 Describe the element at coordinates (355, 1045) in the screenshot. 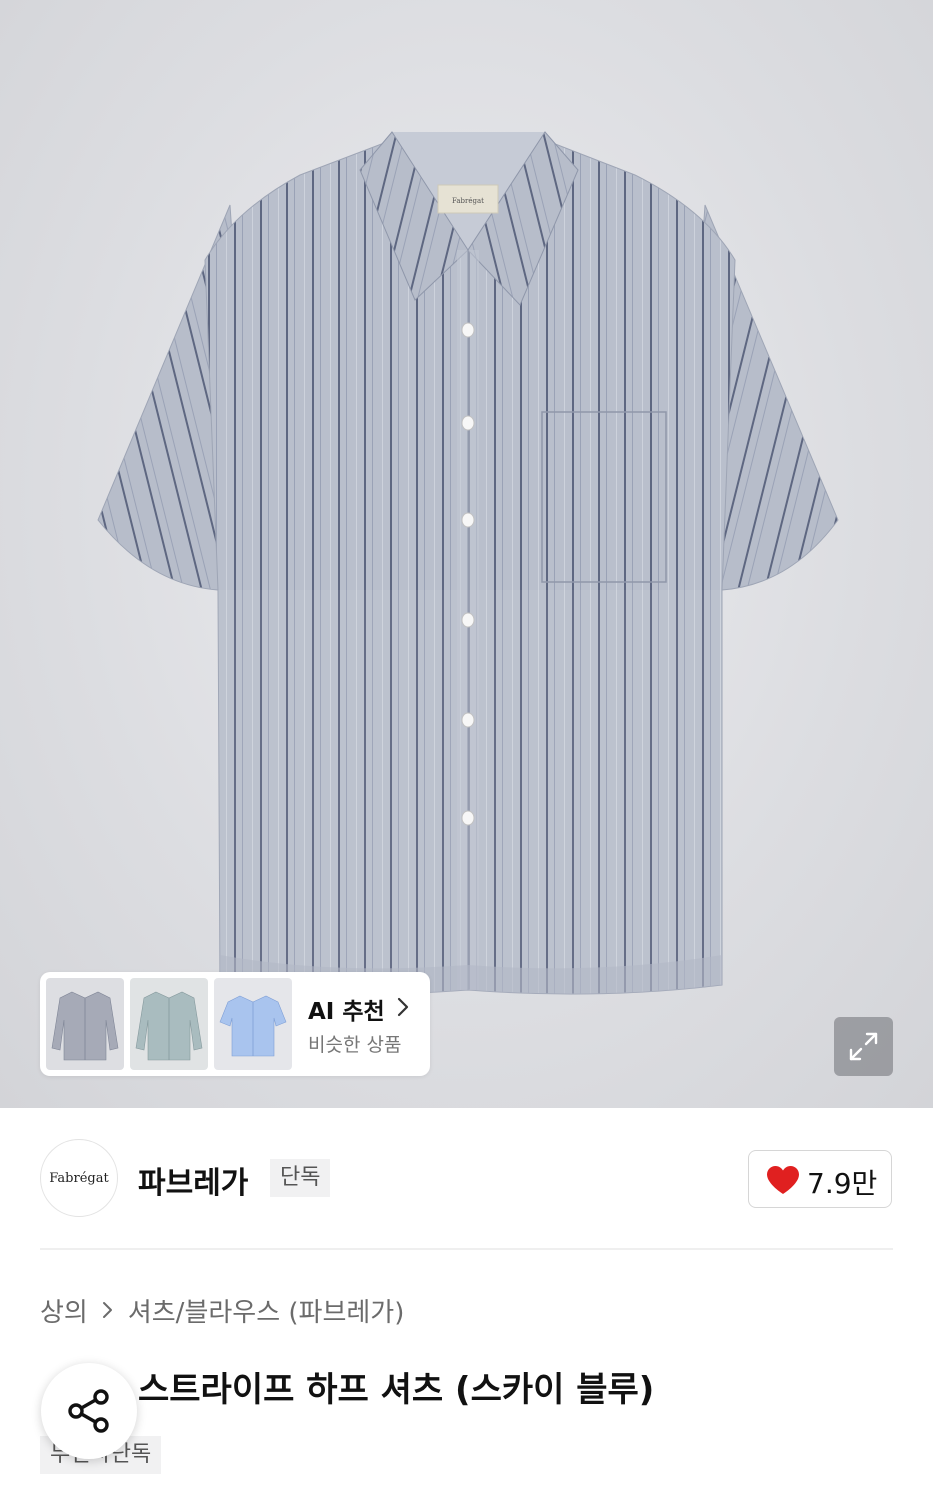

I see `ai-recommend-subtitle: 비슷한 상품` at that location.